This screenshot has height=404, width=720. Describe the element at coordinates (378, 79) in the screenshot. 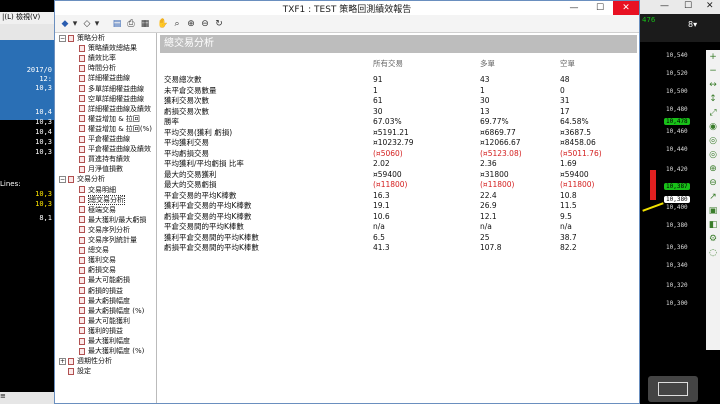

I see `value-all: 91` at that location.